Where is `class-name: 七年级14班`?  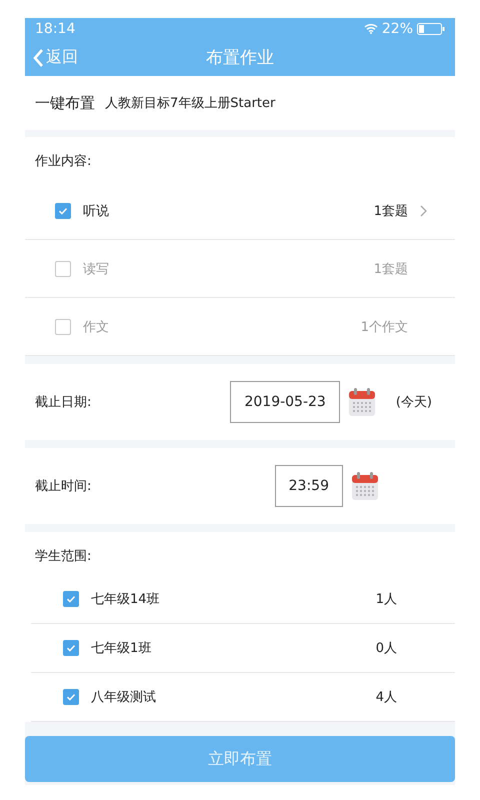 class-name: 七年级14班 is located at coordinates (126, 599).